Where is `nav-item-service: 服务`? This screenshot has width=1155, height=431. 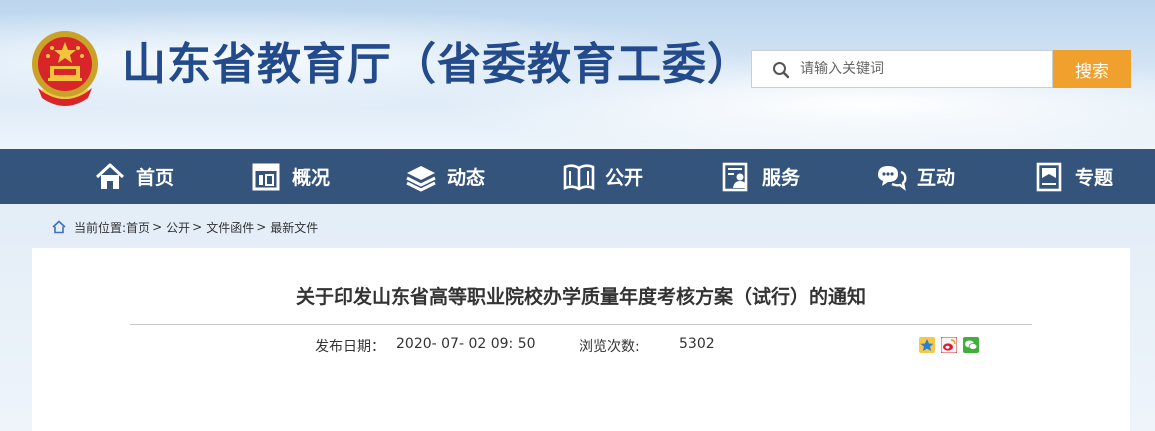
nav-item-service: 服务 is located at coordinates (760, 176).